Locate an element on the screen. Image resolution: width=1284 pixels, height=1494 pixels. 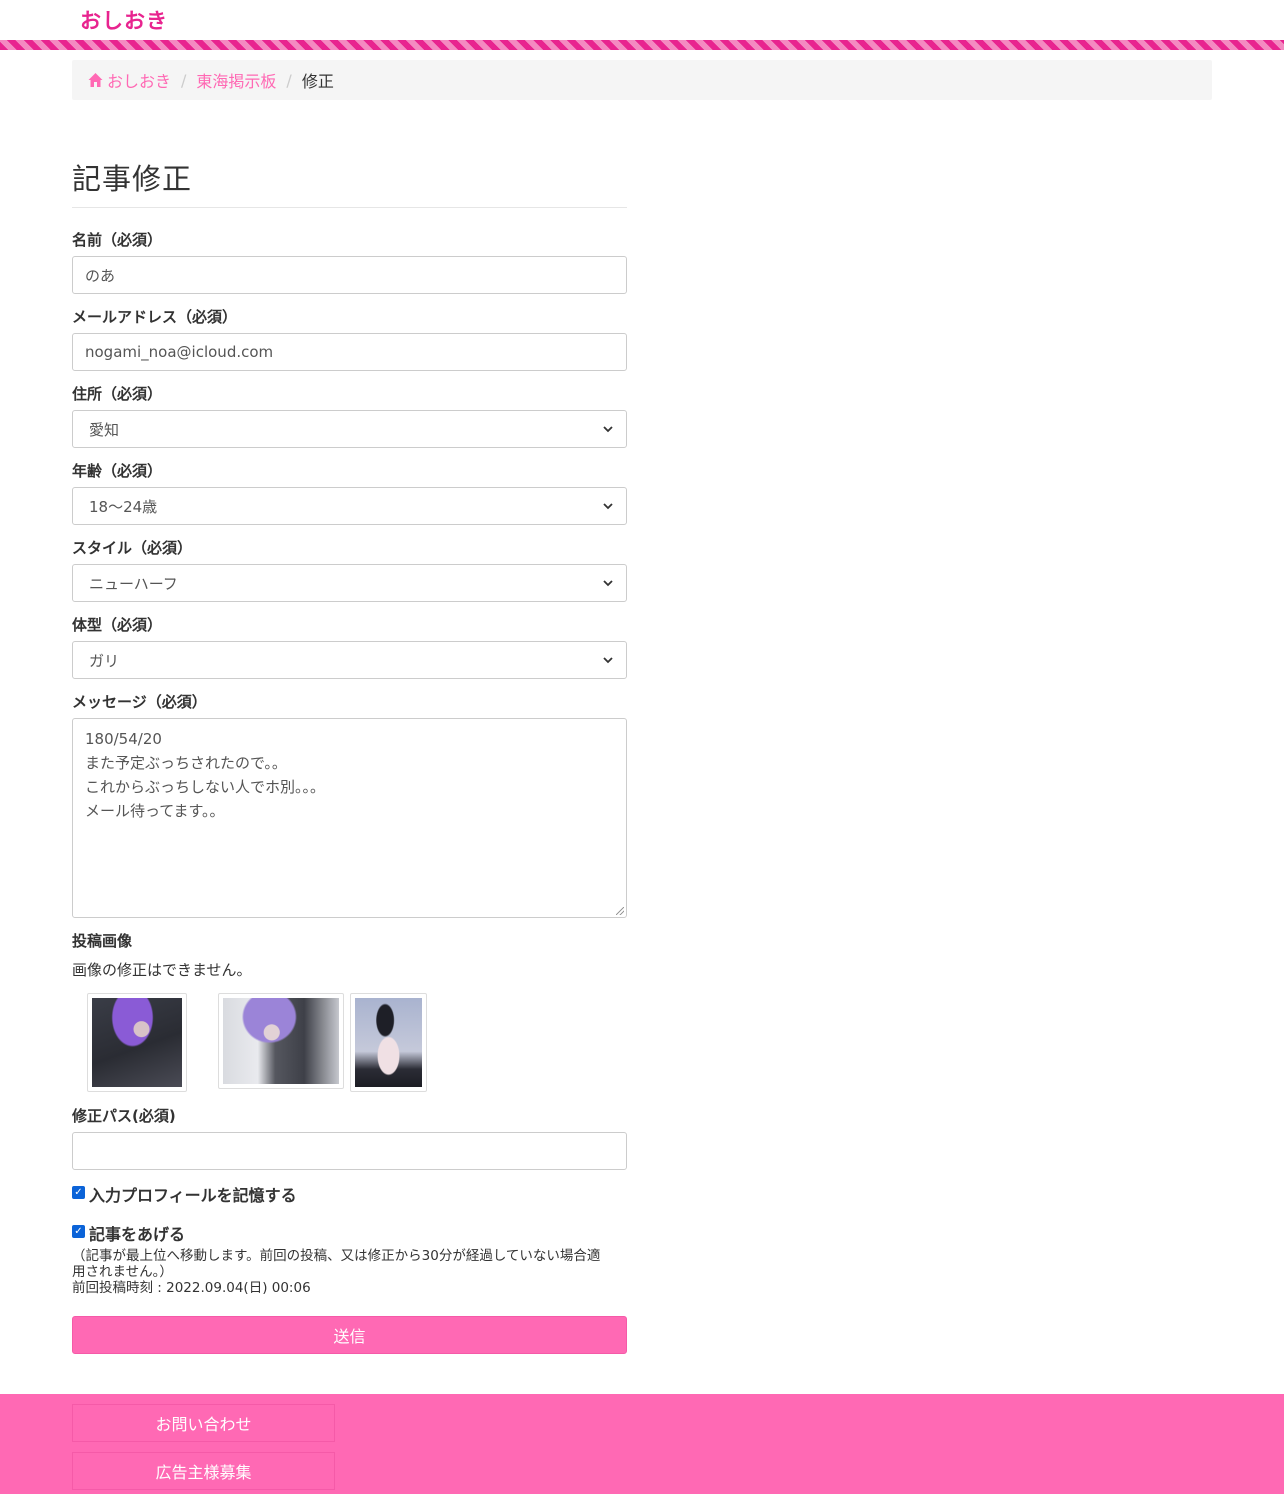
breadcrumb-current: 修正 is located at coordinates (317, 81).